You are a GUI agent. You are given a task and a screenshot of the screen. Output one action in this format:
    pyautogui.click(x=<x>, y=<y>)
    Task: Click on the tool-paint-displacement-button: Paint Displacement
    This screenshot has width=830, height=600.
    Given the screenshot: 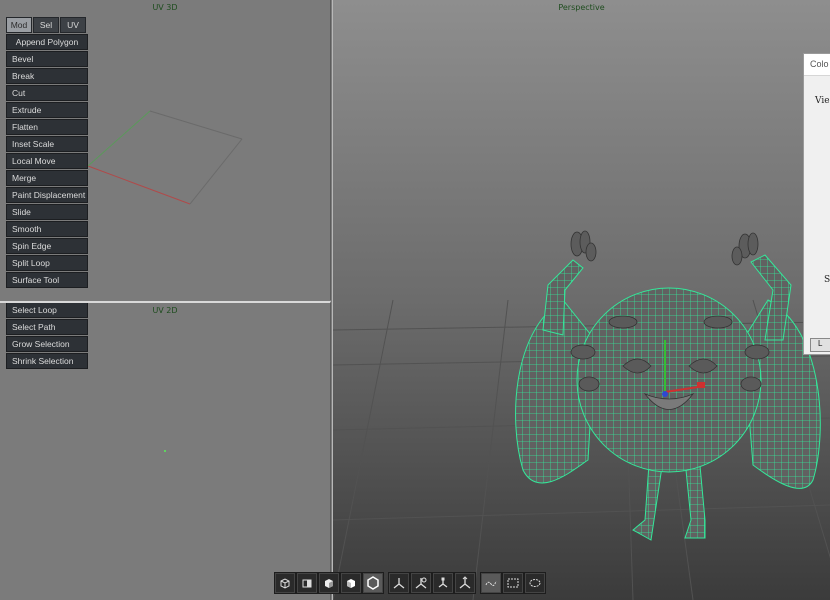 What is the action you would take?
    pyautogui.click(x=47, y=195)
    